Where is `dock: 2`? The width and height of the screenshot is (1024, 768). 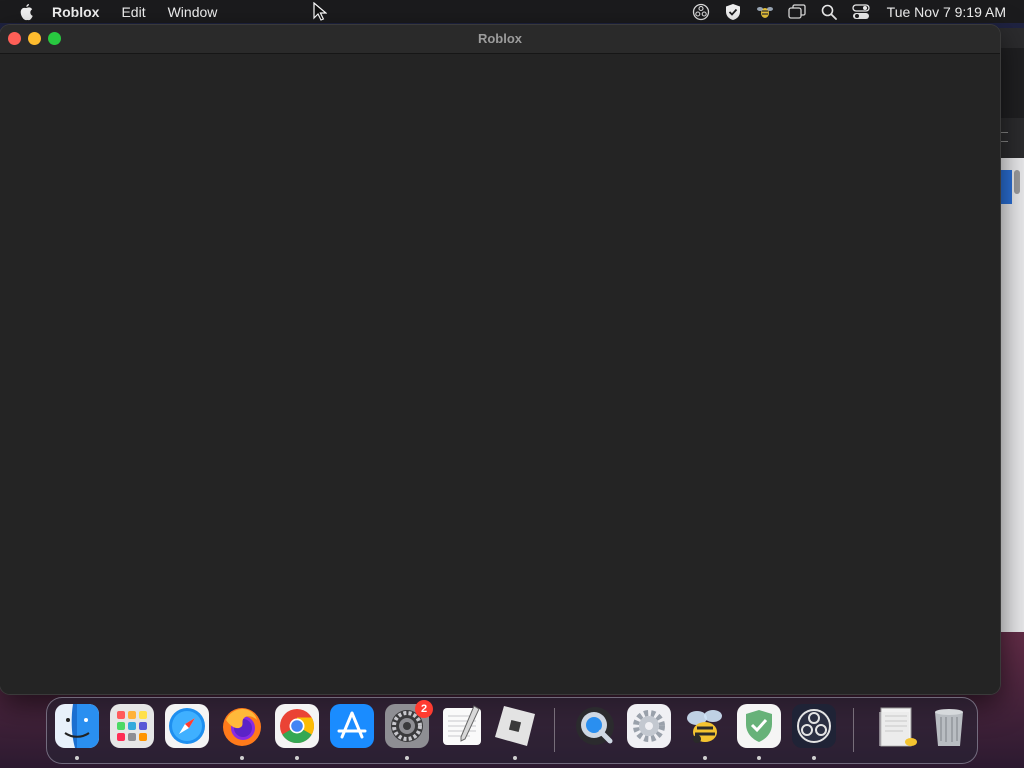
dock: 2 is located at coordinates (512, 730).